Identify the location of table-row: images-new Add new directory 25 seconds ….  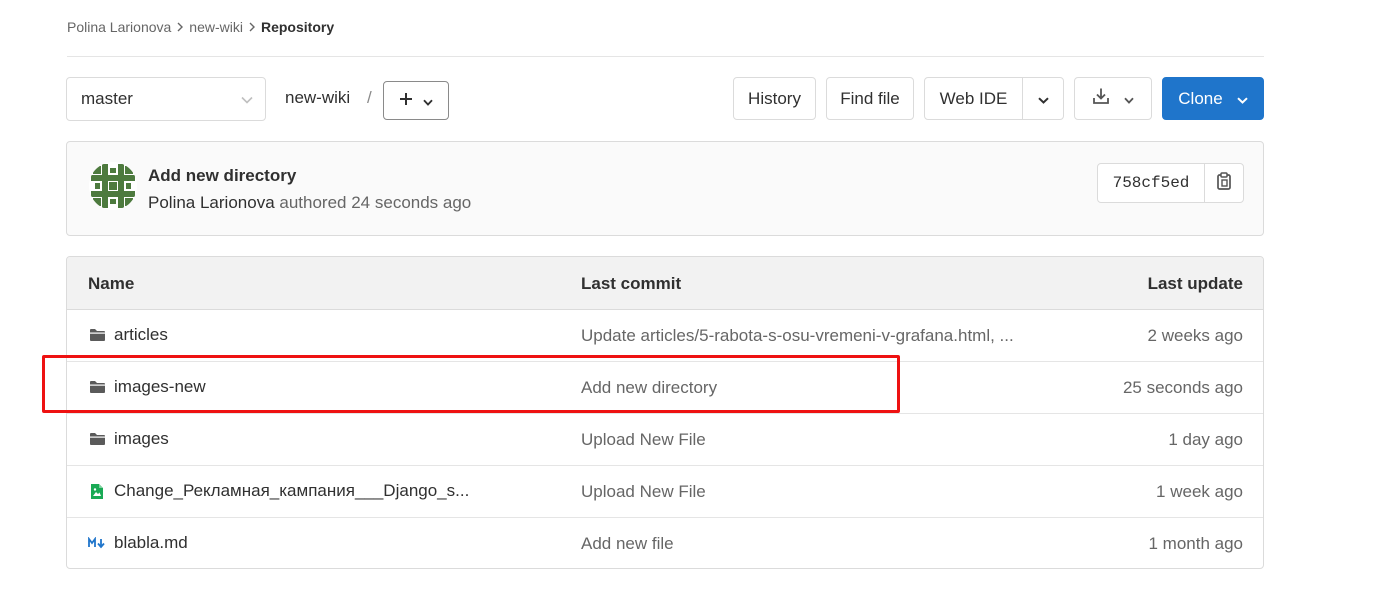
(665, 388).